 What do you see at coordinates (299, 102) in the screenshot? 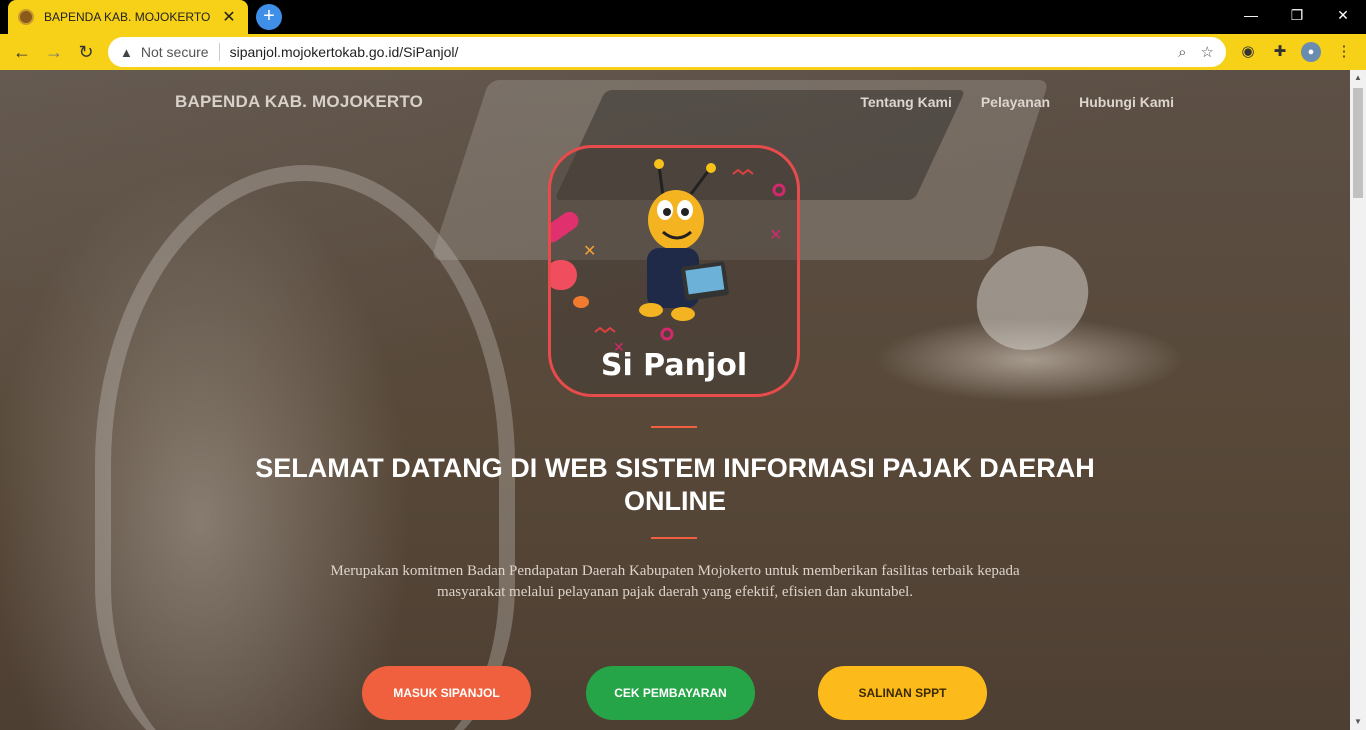
I see `navbar-brand: BAPENDA KAB. MOJOKERTO` at bounding box center [299, 102].